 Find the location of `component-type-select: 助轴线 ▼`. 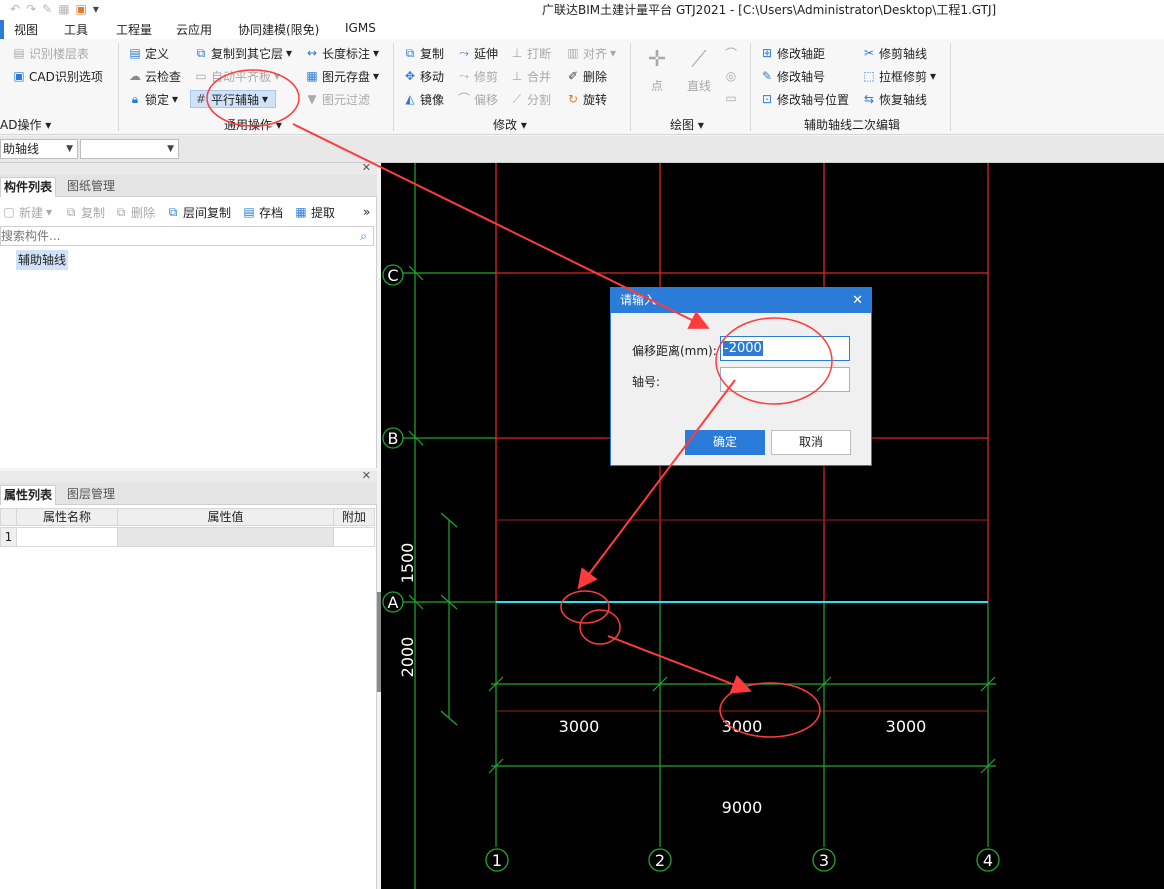

component-type-select: 助轴线 ▼ is located at coordinates (39, 149).